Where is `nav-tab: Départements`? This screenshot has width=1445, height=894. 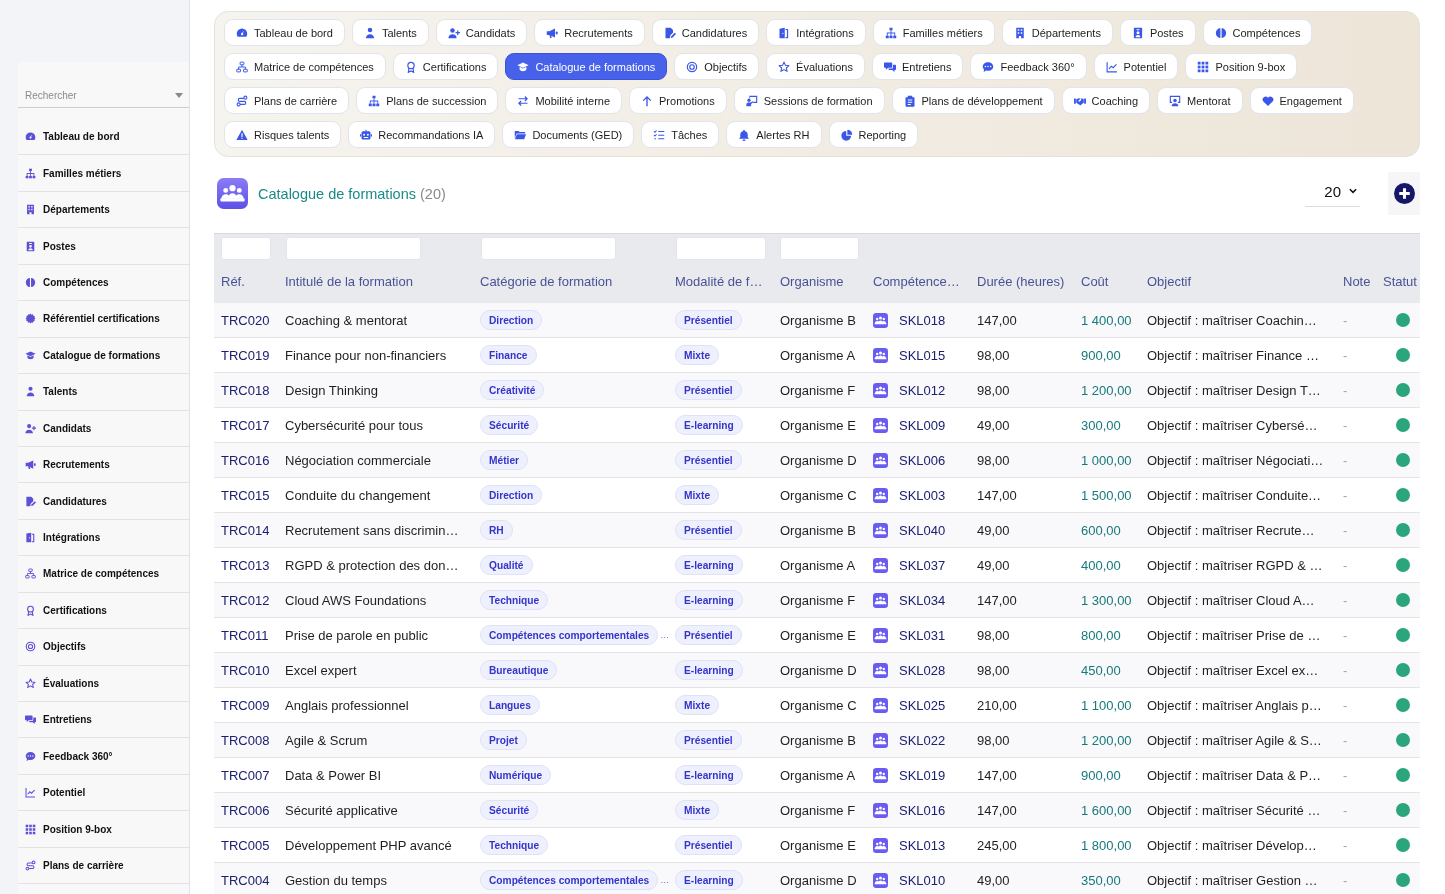
nav-tab: Départements is located at coordinates (1057, 32).